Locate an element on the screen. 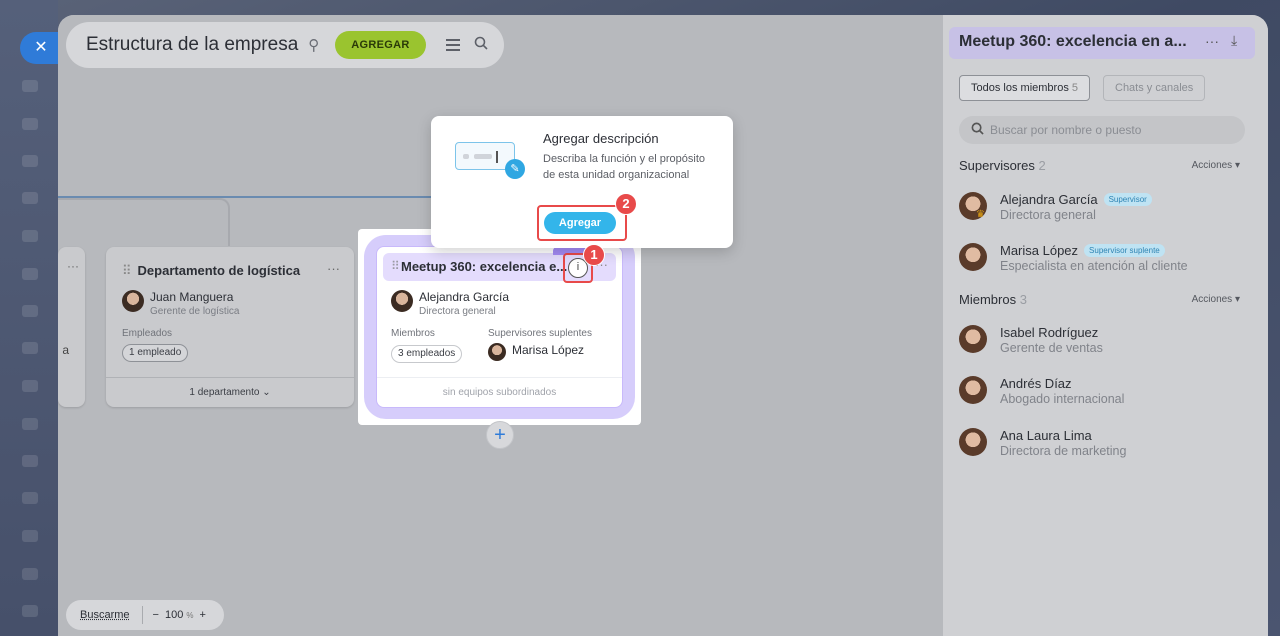 The image size is (1280, 636). members-actions-menu: Acciones ▾ is located at coordinates (1216, 299).